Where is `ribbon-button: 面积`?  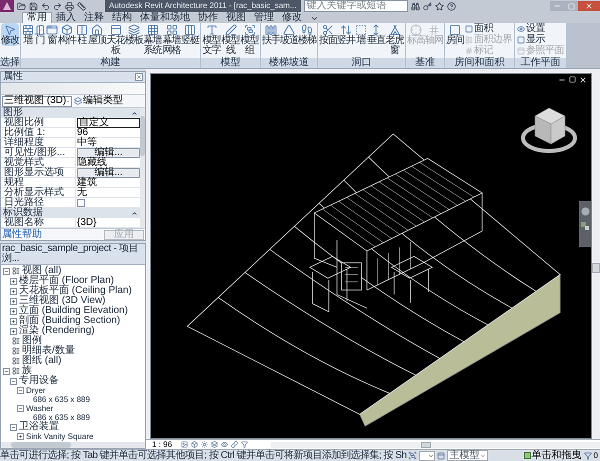 ribbon-button: 面积 is located at coordinates (488, 29).